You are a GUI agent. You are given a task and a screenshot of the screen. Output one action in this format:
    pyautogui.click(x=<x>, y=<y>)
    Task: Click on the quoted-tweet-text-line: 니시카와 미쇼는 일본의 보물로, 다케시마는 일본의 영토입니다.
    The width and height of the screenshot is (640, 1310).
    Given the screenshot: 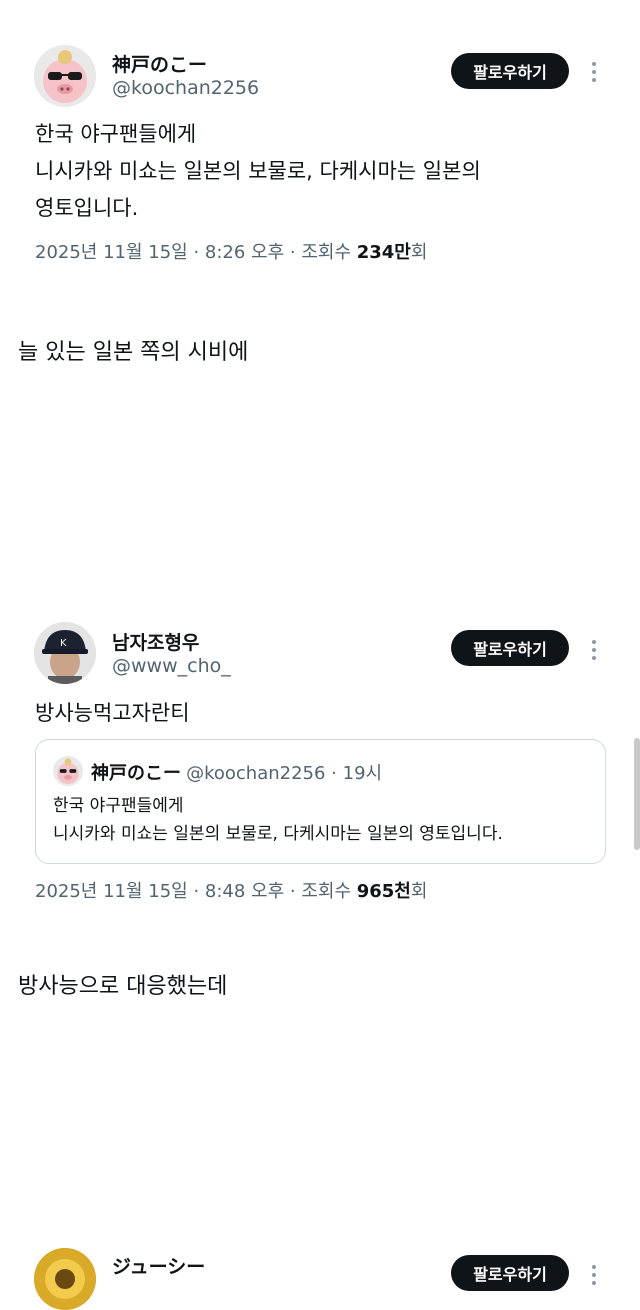 What is the action you would take?
    pyautogui.click(x=278, y=834)
    